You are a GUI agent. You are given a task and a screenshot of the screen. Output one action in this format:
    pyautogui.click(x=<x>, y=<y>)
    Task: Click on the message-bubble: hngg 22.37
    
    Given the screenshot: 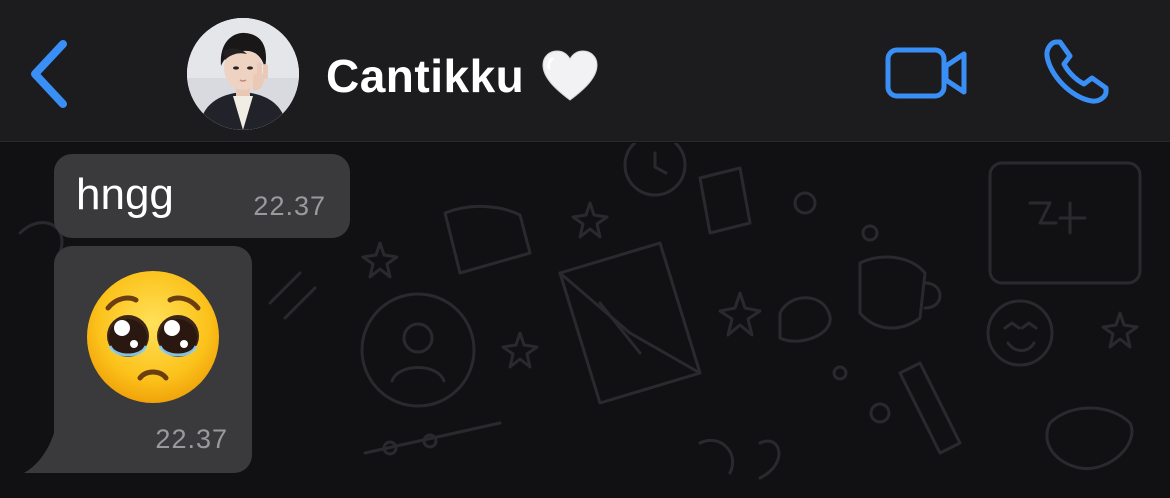 What is the action you would take?
    pyautogui.click(x=202, y=196)
    